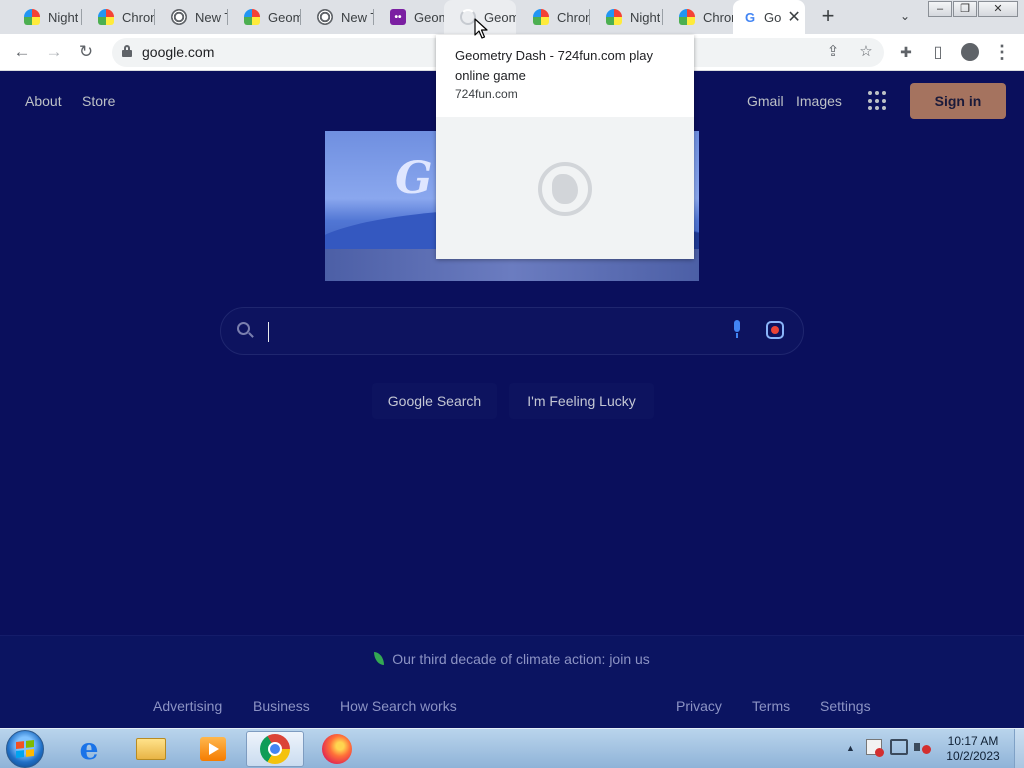 This screenshot has width=1024, height=768. What do you see at coordinates (906, 52) in the screenshot?
I see `extensions-icon: ✚` at bounding box center [906, 52].